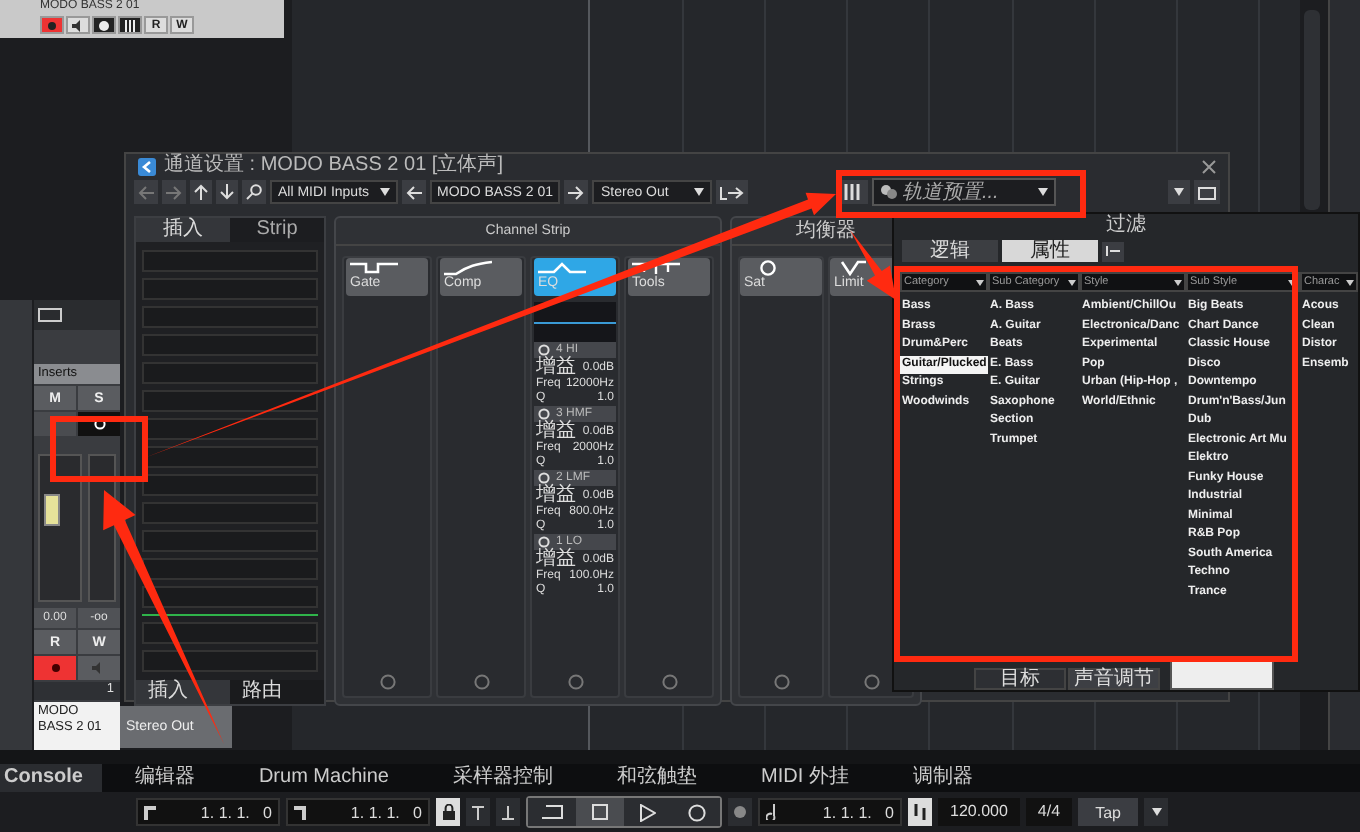 The height and width of the screenshot is (832, 1360). I want to click on left-arrow-icon, so click(413, 192).